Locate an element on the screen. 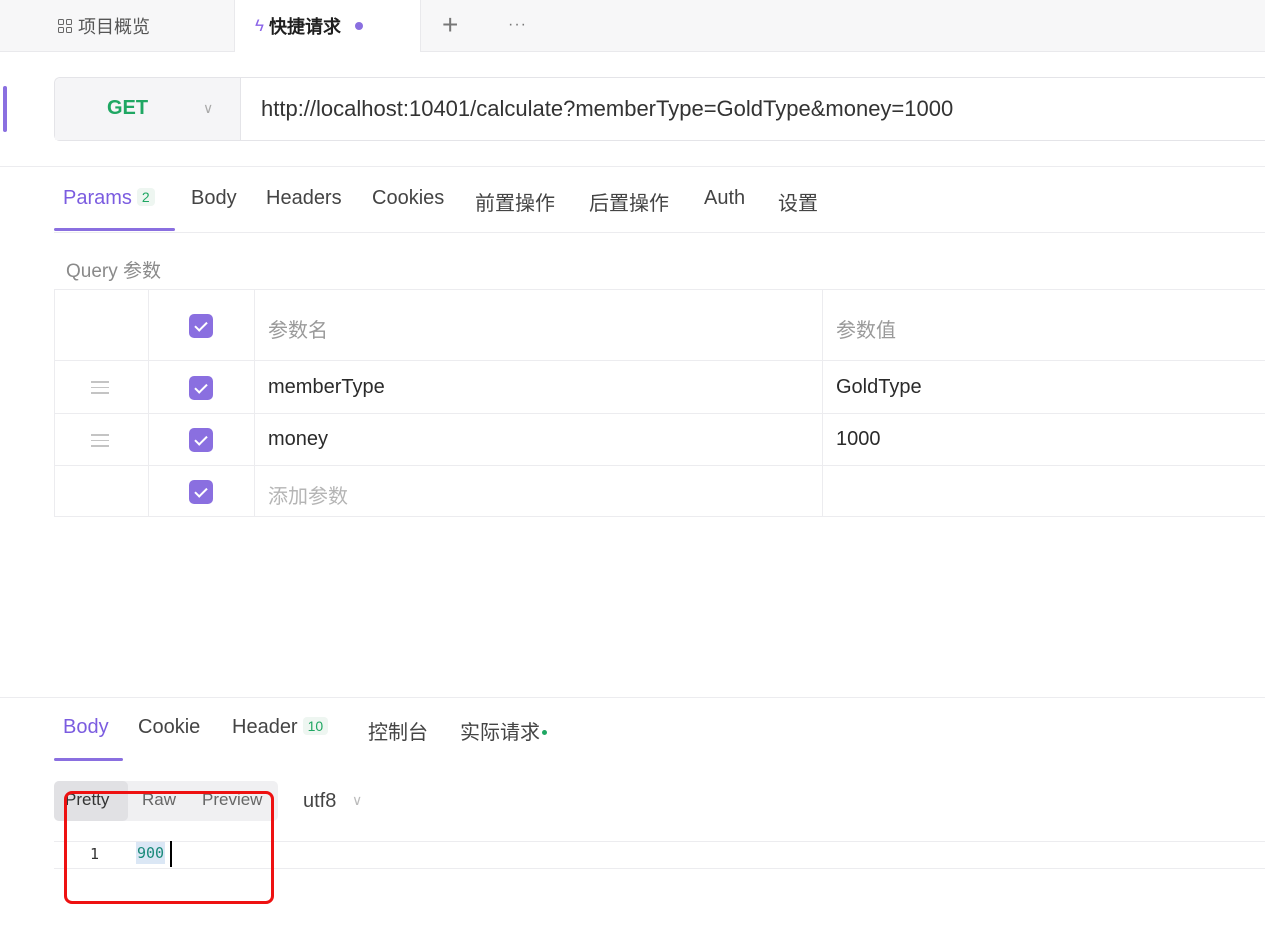 This screenshot has width=1265, height=951. tab-strip: 项目概览 ϟ 快捷请求 + ··· is located at coordinates (632, 26).